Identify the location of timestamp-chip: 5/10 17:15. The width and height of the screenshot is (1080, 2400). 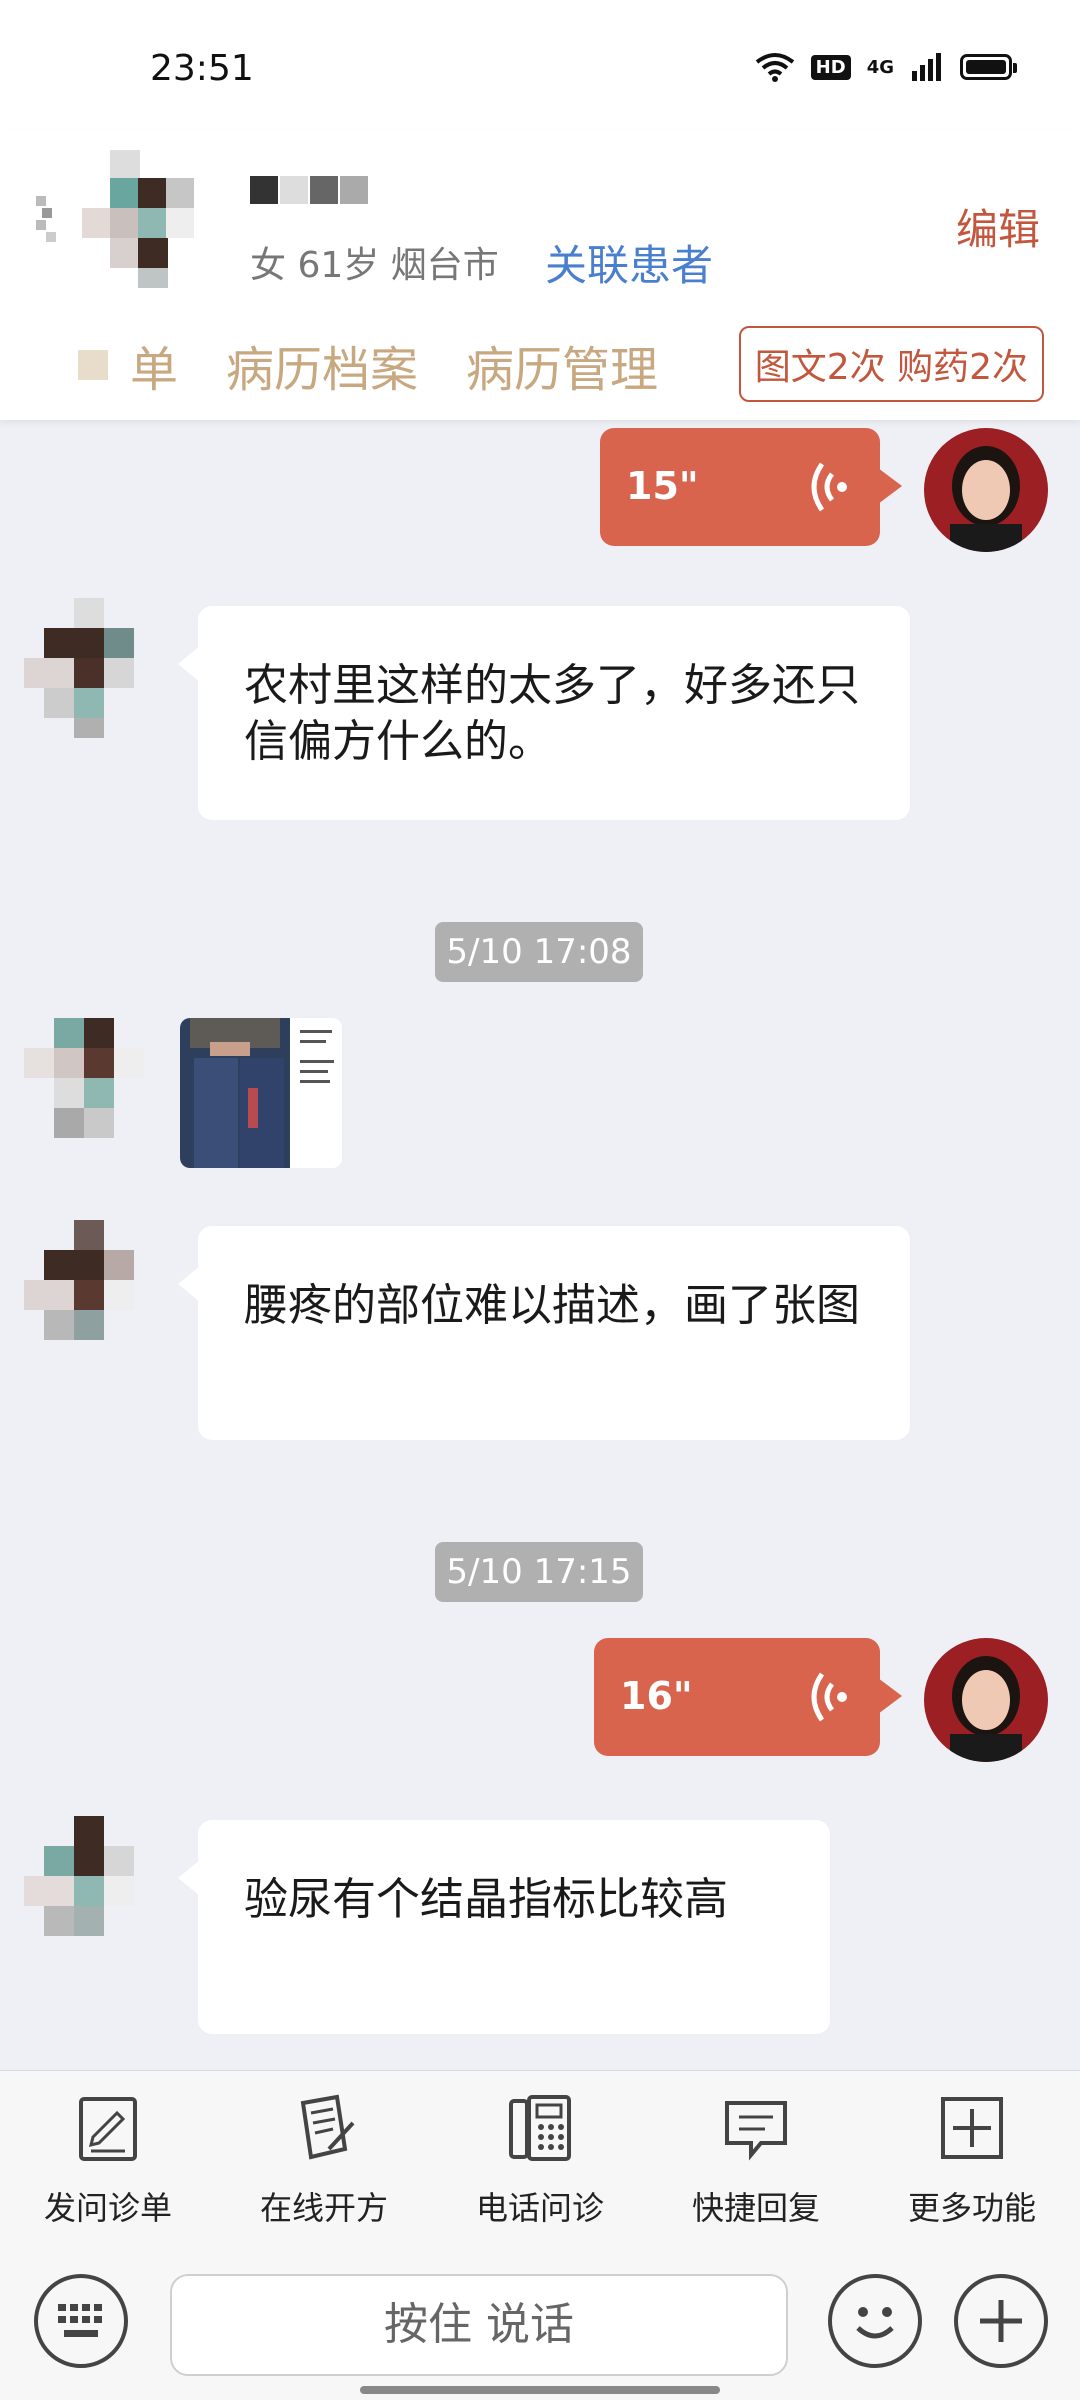
(539, 1572).